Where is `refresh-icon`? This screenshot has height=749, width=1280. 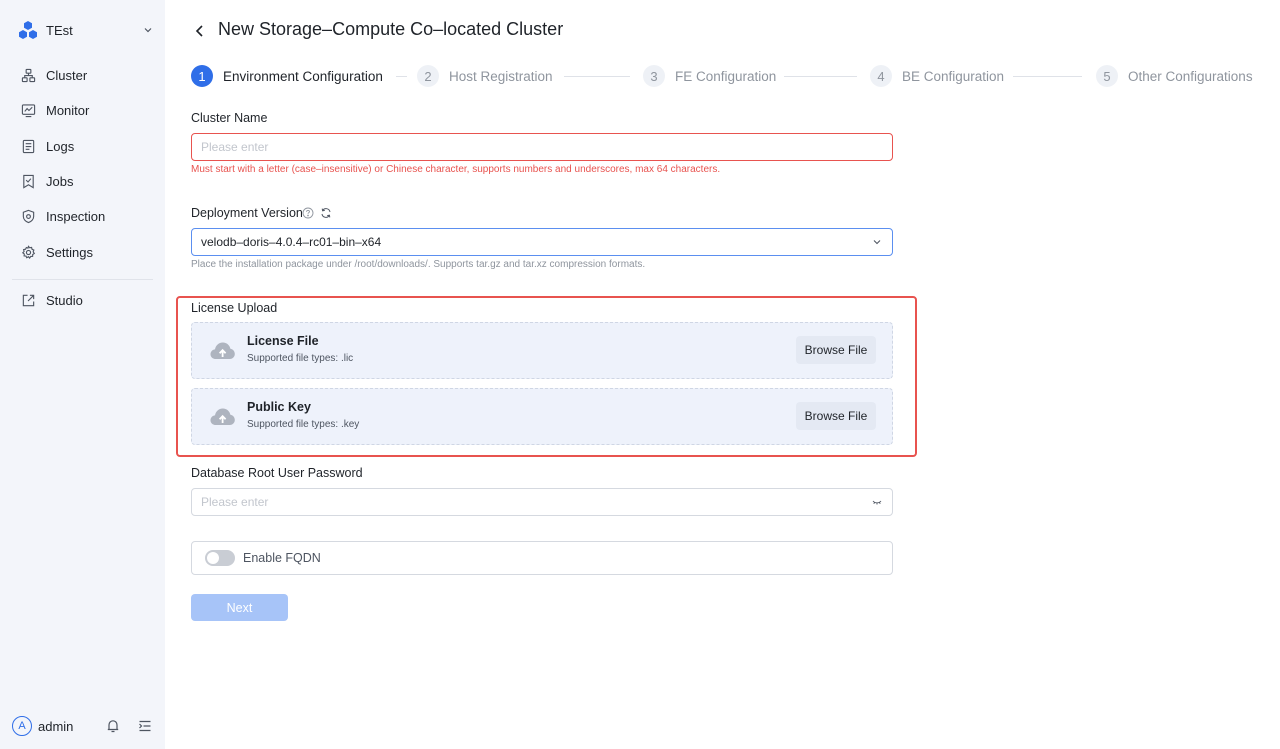 refresh-icon is located at coordinates (326, 213).